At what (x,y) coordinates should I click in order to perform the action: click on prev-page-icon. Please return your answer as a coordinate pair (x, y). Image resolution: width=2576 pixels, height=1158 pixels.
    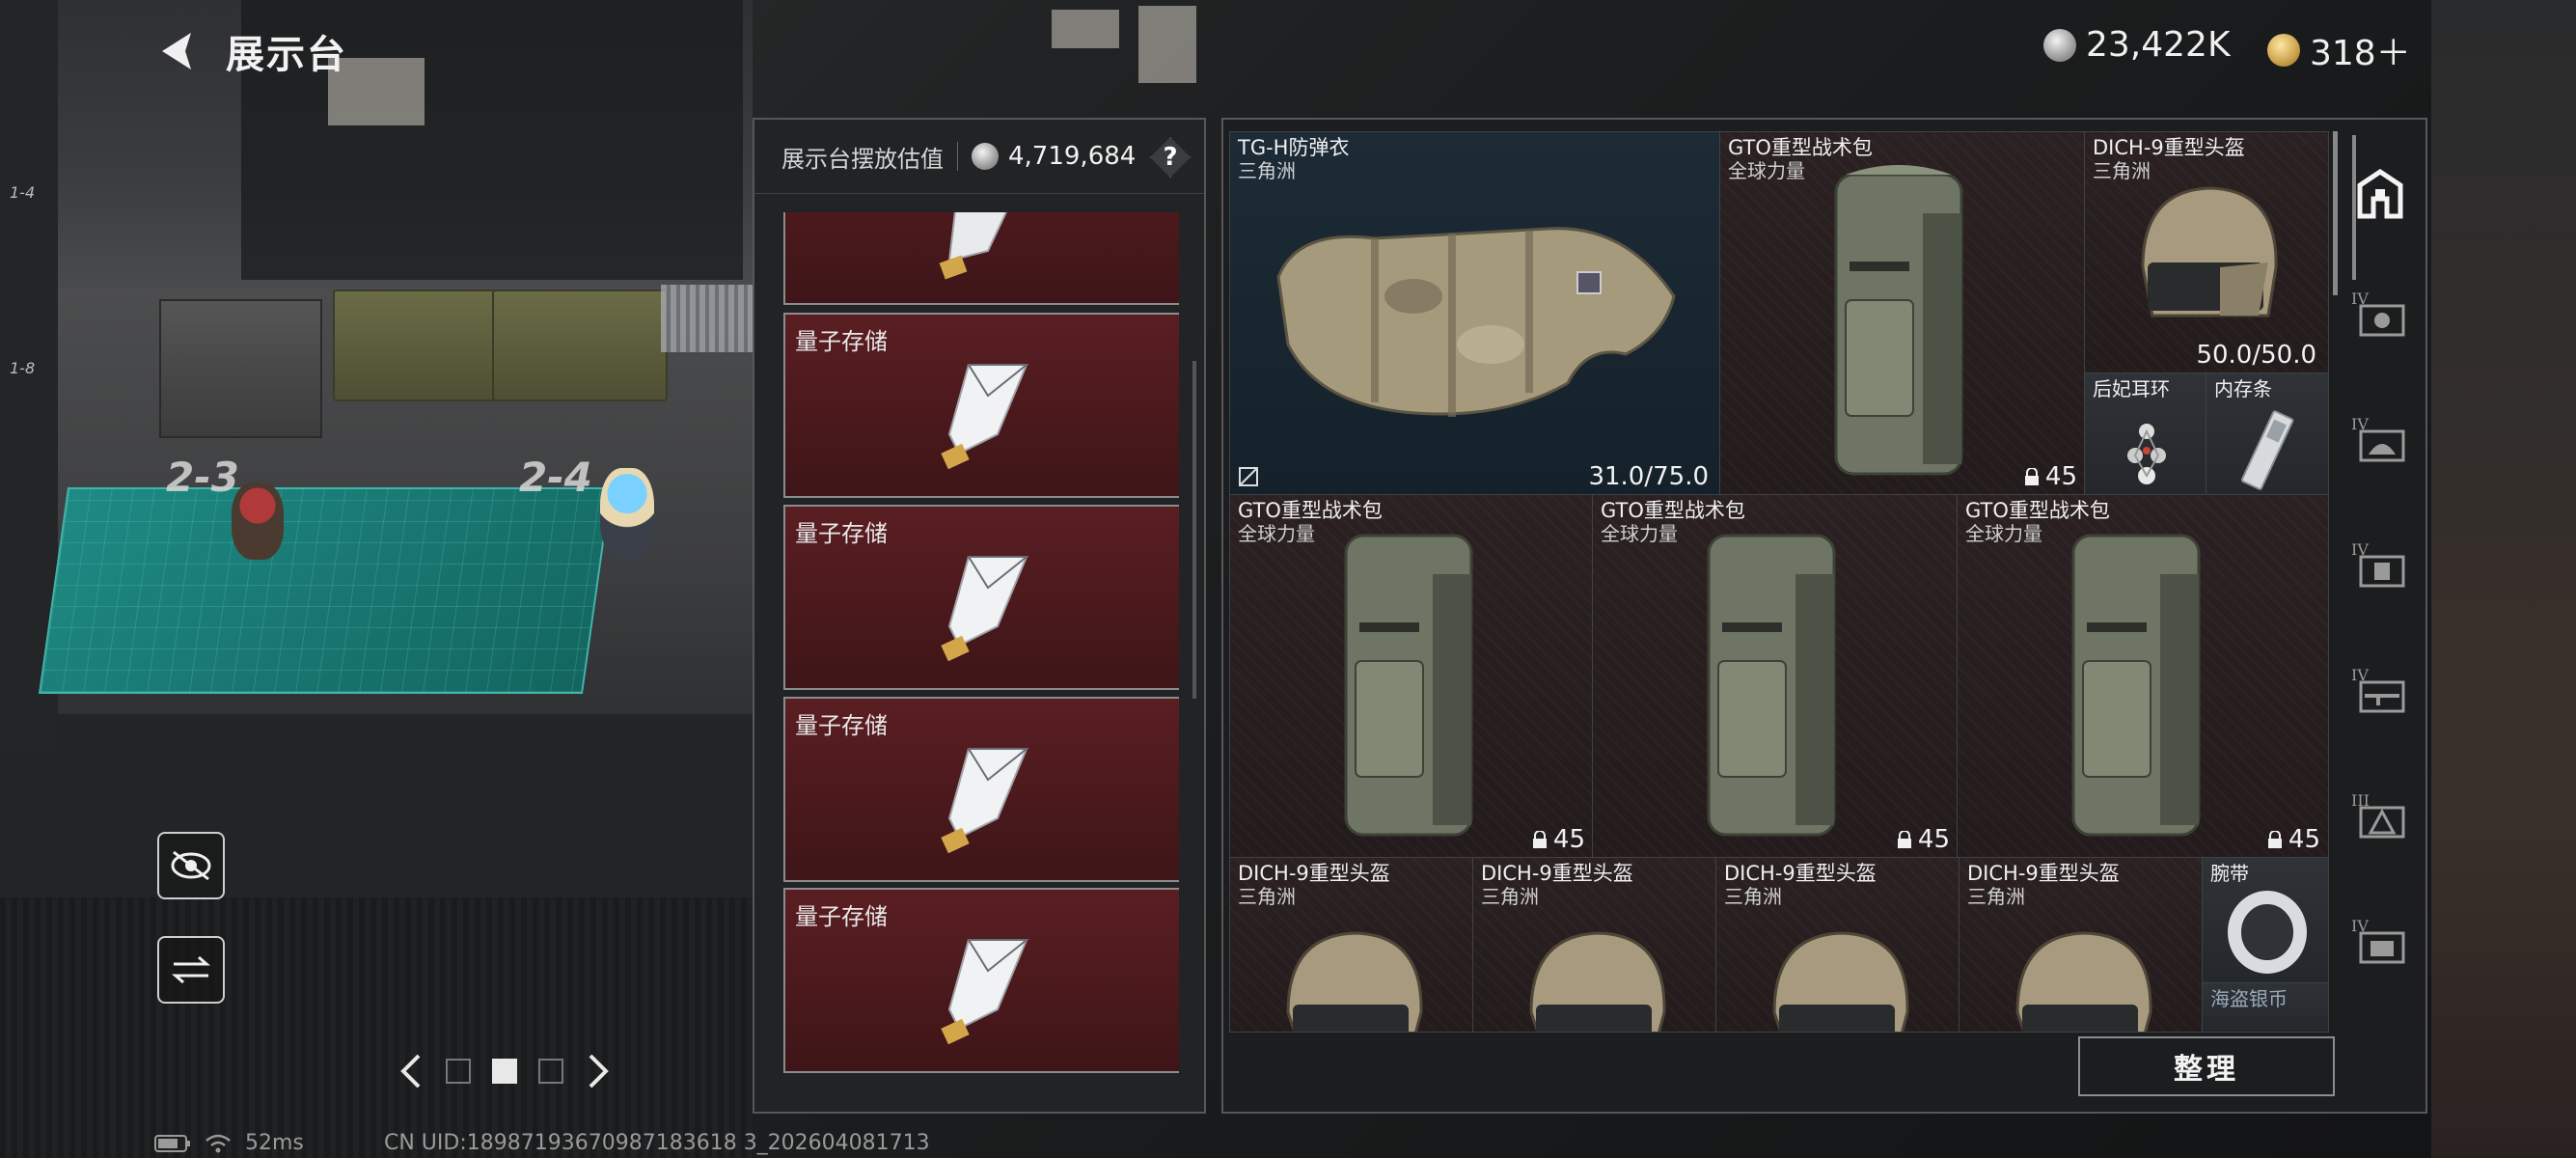
    Looking at the image, I should click on (410, 1071).